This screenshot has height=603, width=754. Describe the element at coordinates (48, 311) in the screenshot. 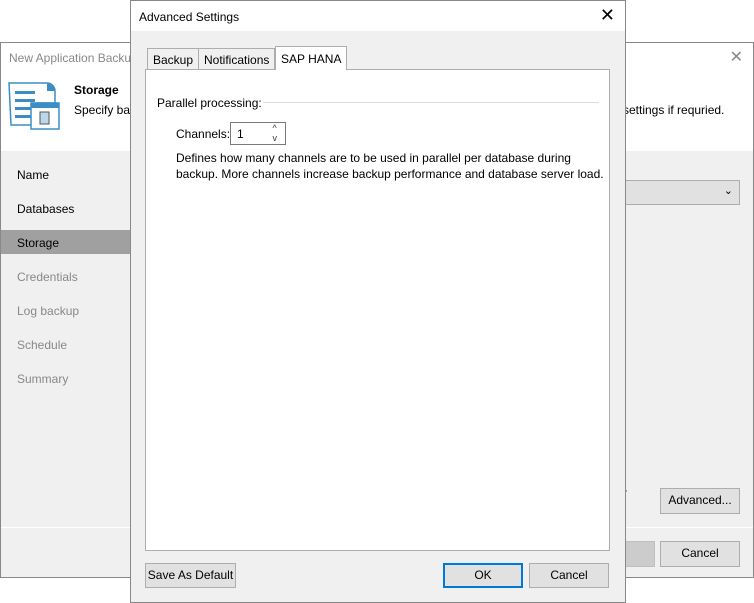

I see `nav-item-log-backup: Log backup` at that location.